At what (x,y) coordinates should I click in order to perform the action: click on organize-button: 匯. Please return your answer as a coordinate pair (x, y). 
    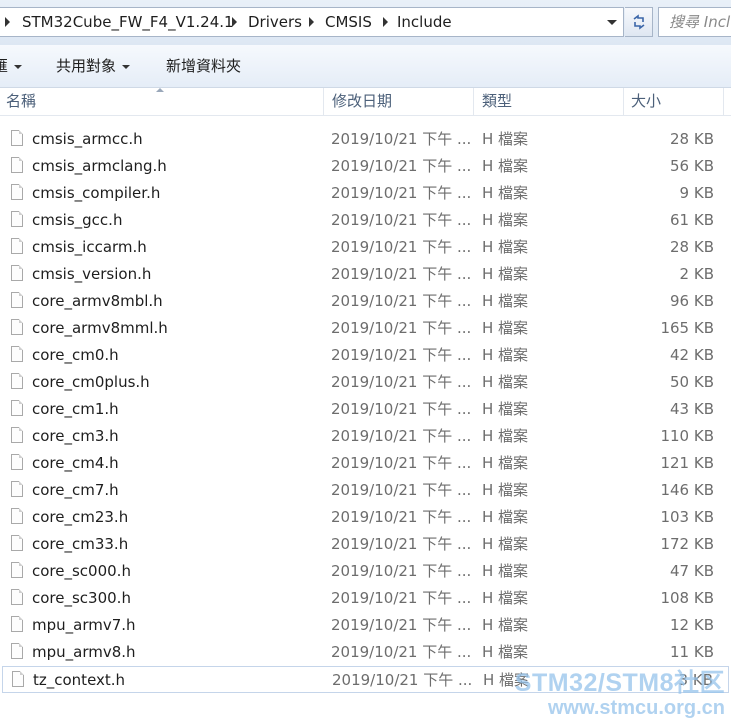
    Looking at the image, I should click on (11, 66).